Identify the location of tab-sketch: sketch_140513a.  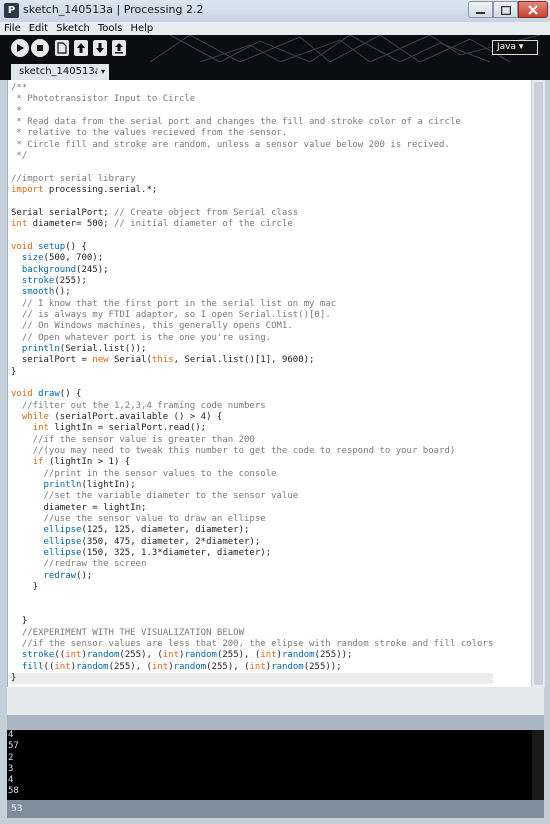
(60, 72).